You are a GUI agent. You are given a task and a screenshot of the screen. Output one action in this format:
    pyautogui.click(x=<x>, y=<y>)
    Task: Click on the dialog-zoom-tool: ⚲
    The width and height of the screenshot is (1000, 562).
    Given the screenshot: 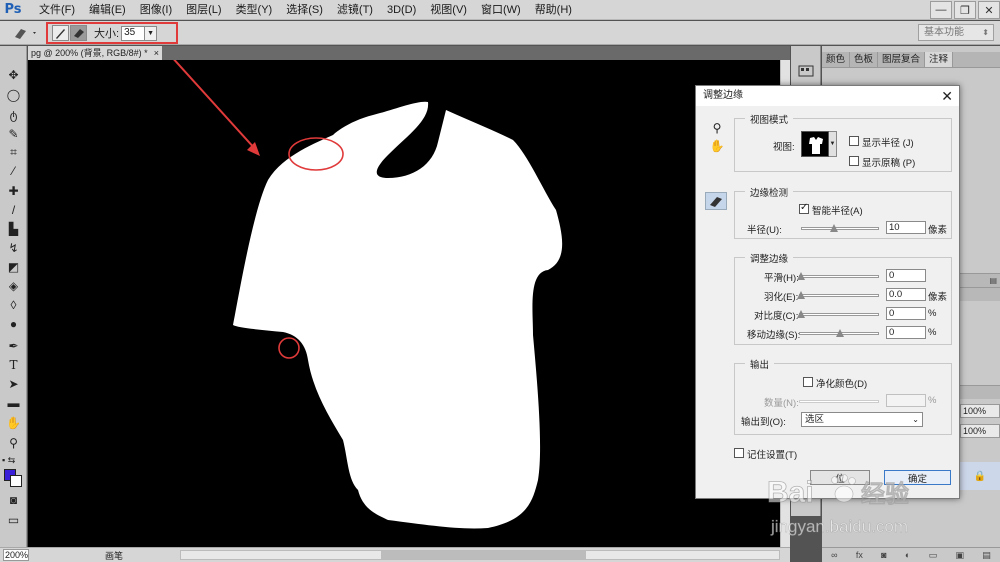 What is the action you would take?
    pyautogui.click(x=717, y=128)
    